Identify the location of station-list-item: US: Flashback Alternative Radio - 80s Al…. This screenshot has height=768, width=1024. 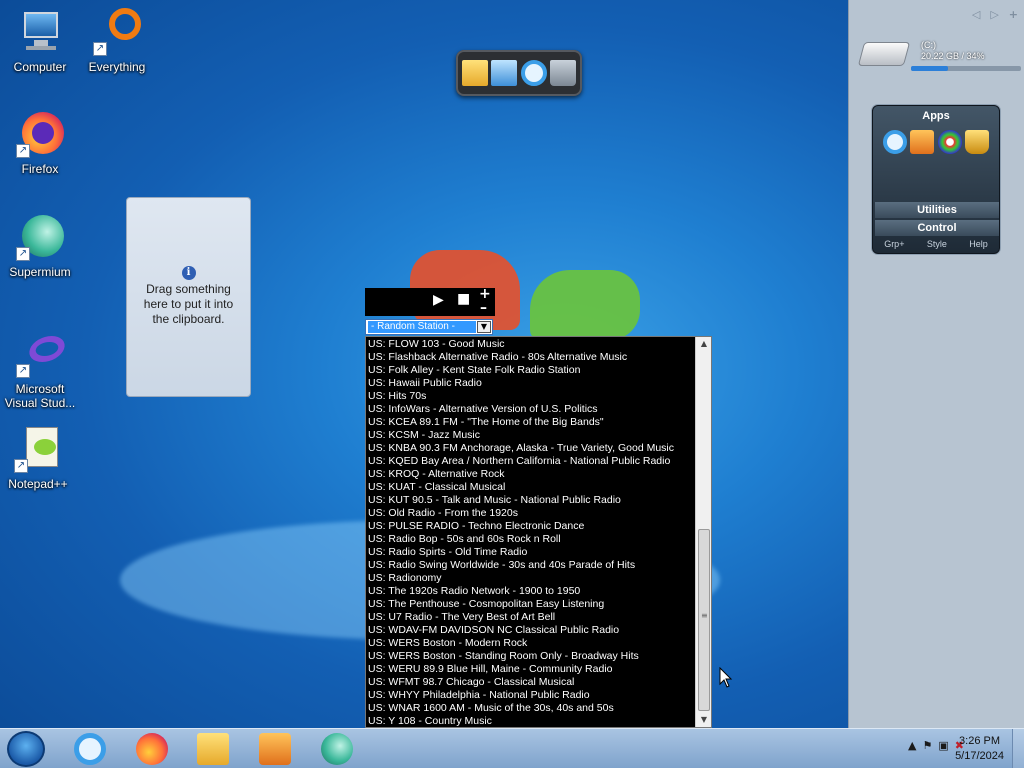
(531, 357).